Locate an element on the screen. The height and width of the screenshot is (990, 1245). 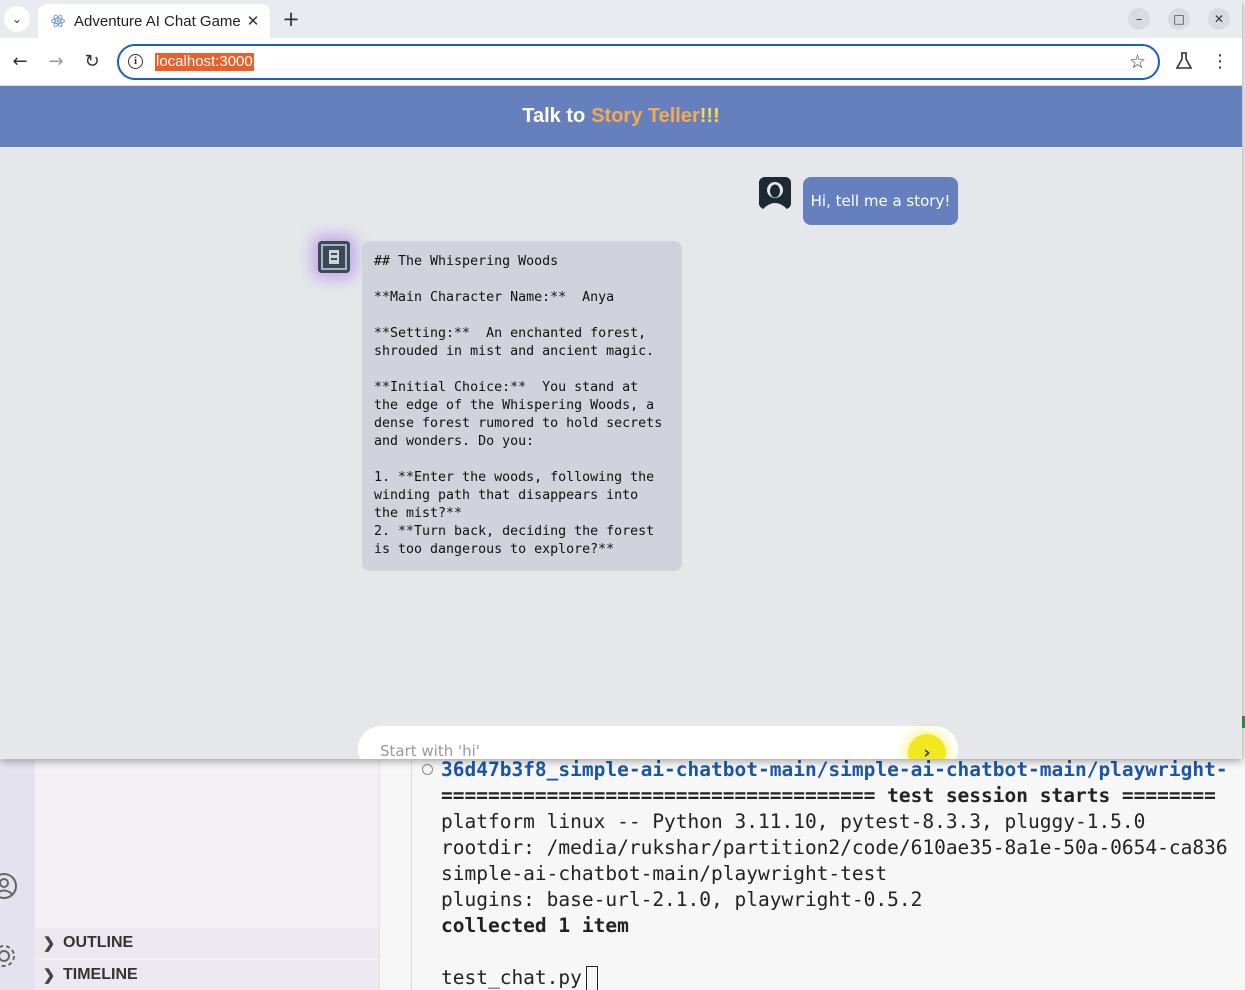
app-header: Talk to Story Teller!!! is located at coordinates (621, 116).